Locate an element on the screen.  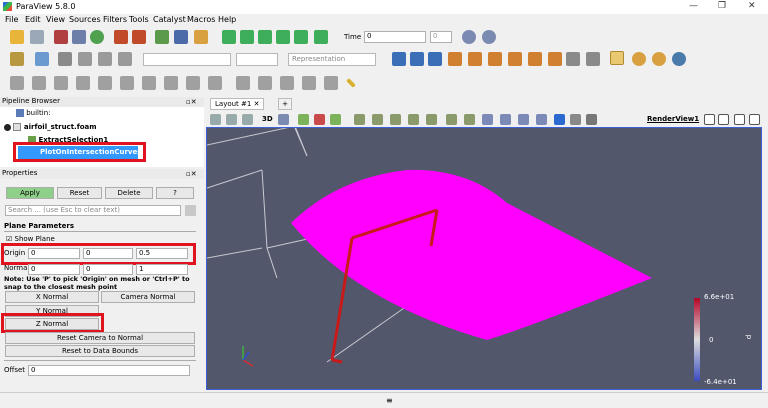
grow-selection-icon is located at coordinates (451, 119).